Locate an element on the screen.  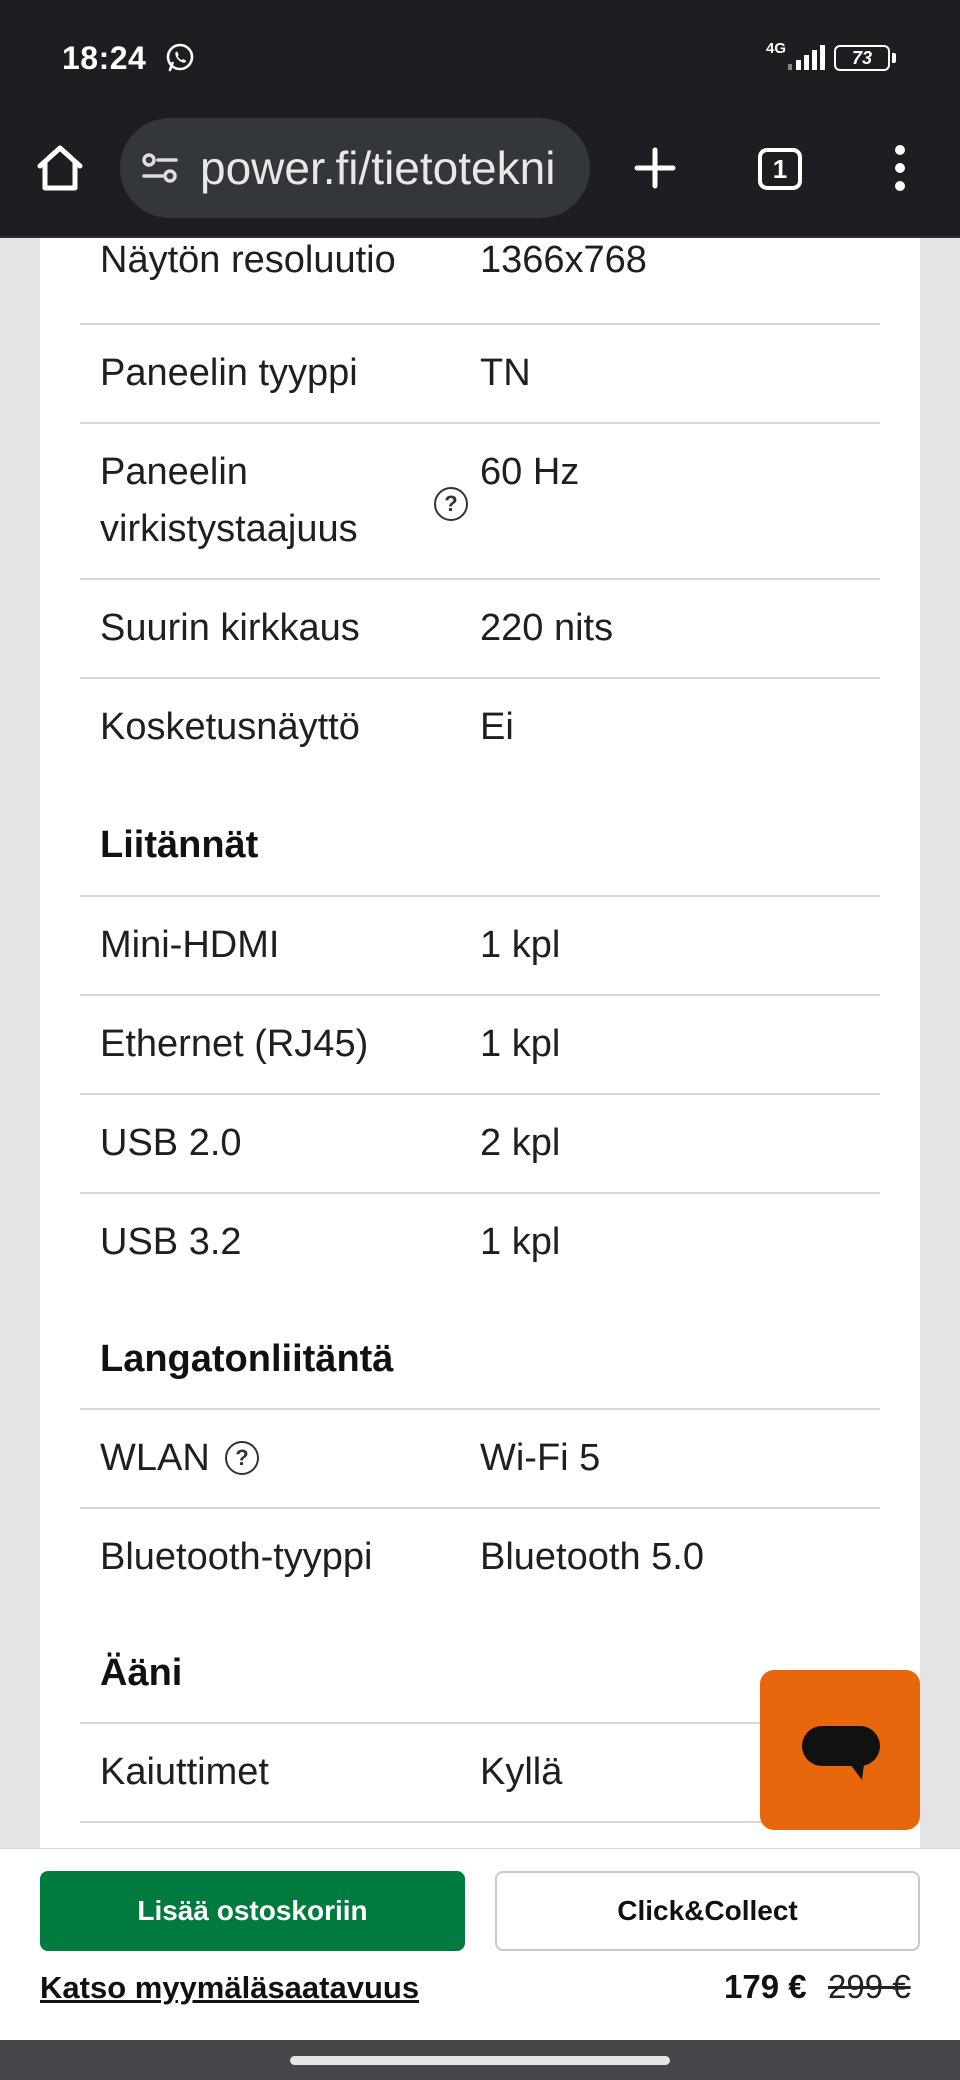
url-text: power.fi/tietotekni is located at coordinates (390, 168).